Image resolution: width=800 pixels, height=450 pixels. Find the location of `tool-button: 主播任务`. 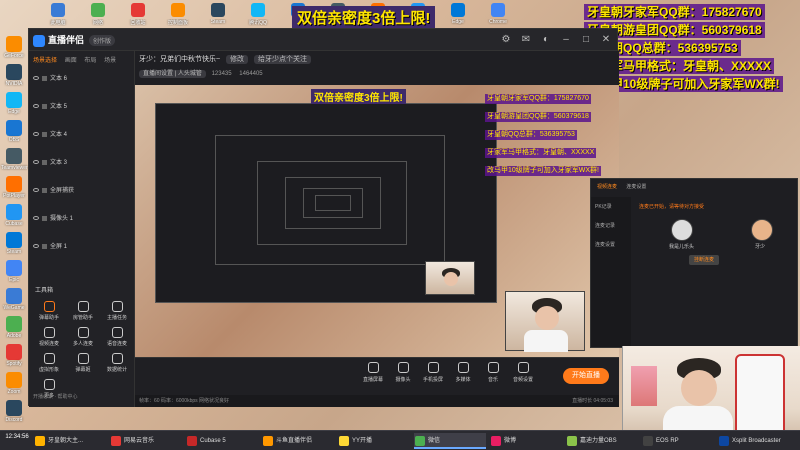

tool-button: 主播任务 is located at coordinates (117, 314).